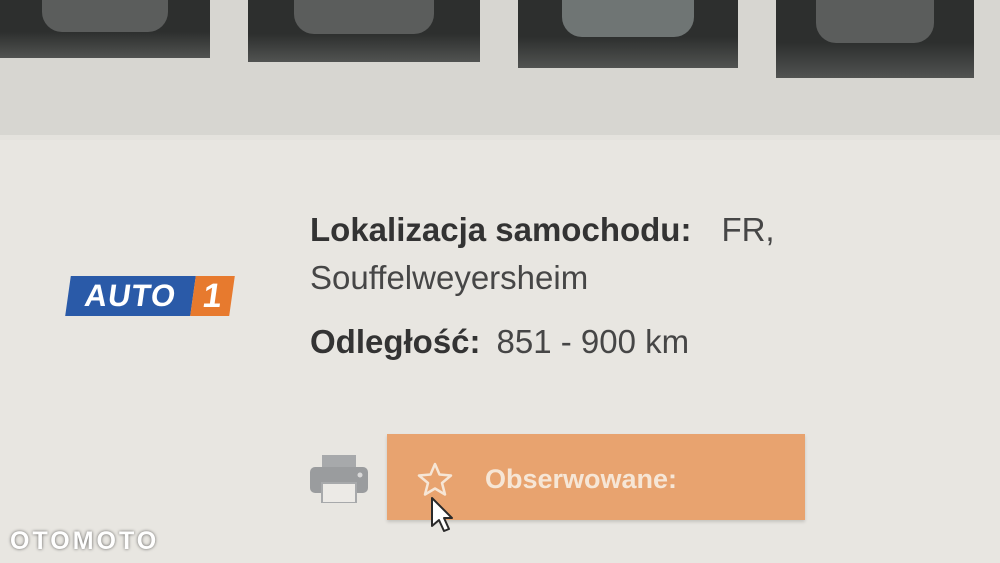 The image size is (1000, 563). What do you see at coordinates (442, 515) in the screenshot?
I see `mouse-cursor-icon` at bounding box center [442, 515].